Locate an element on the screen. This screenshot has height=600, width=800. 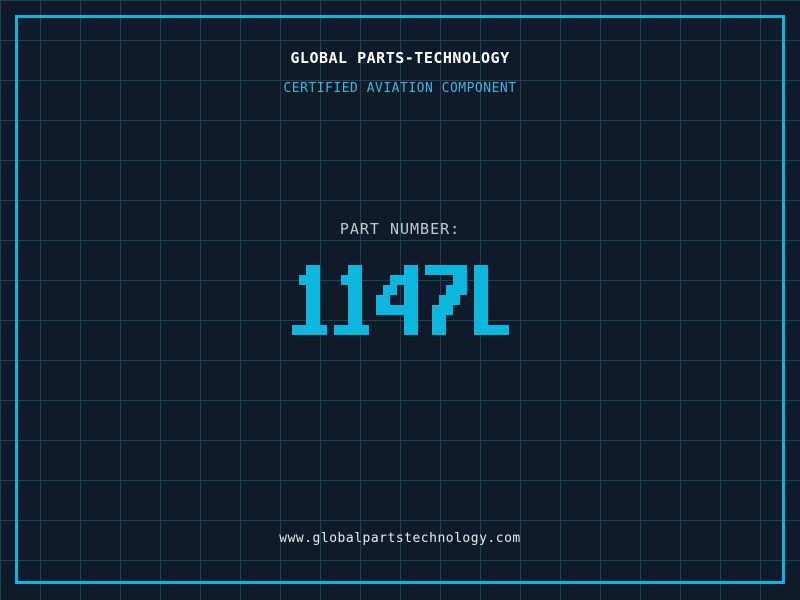
certification-subtitle: CERTIFIED AVIATION COMPONENT is located at coordinates (400, 88).